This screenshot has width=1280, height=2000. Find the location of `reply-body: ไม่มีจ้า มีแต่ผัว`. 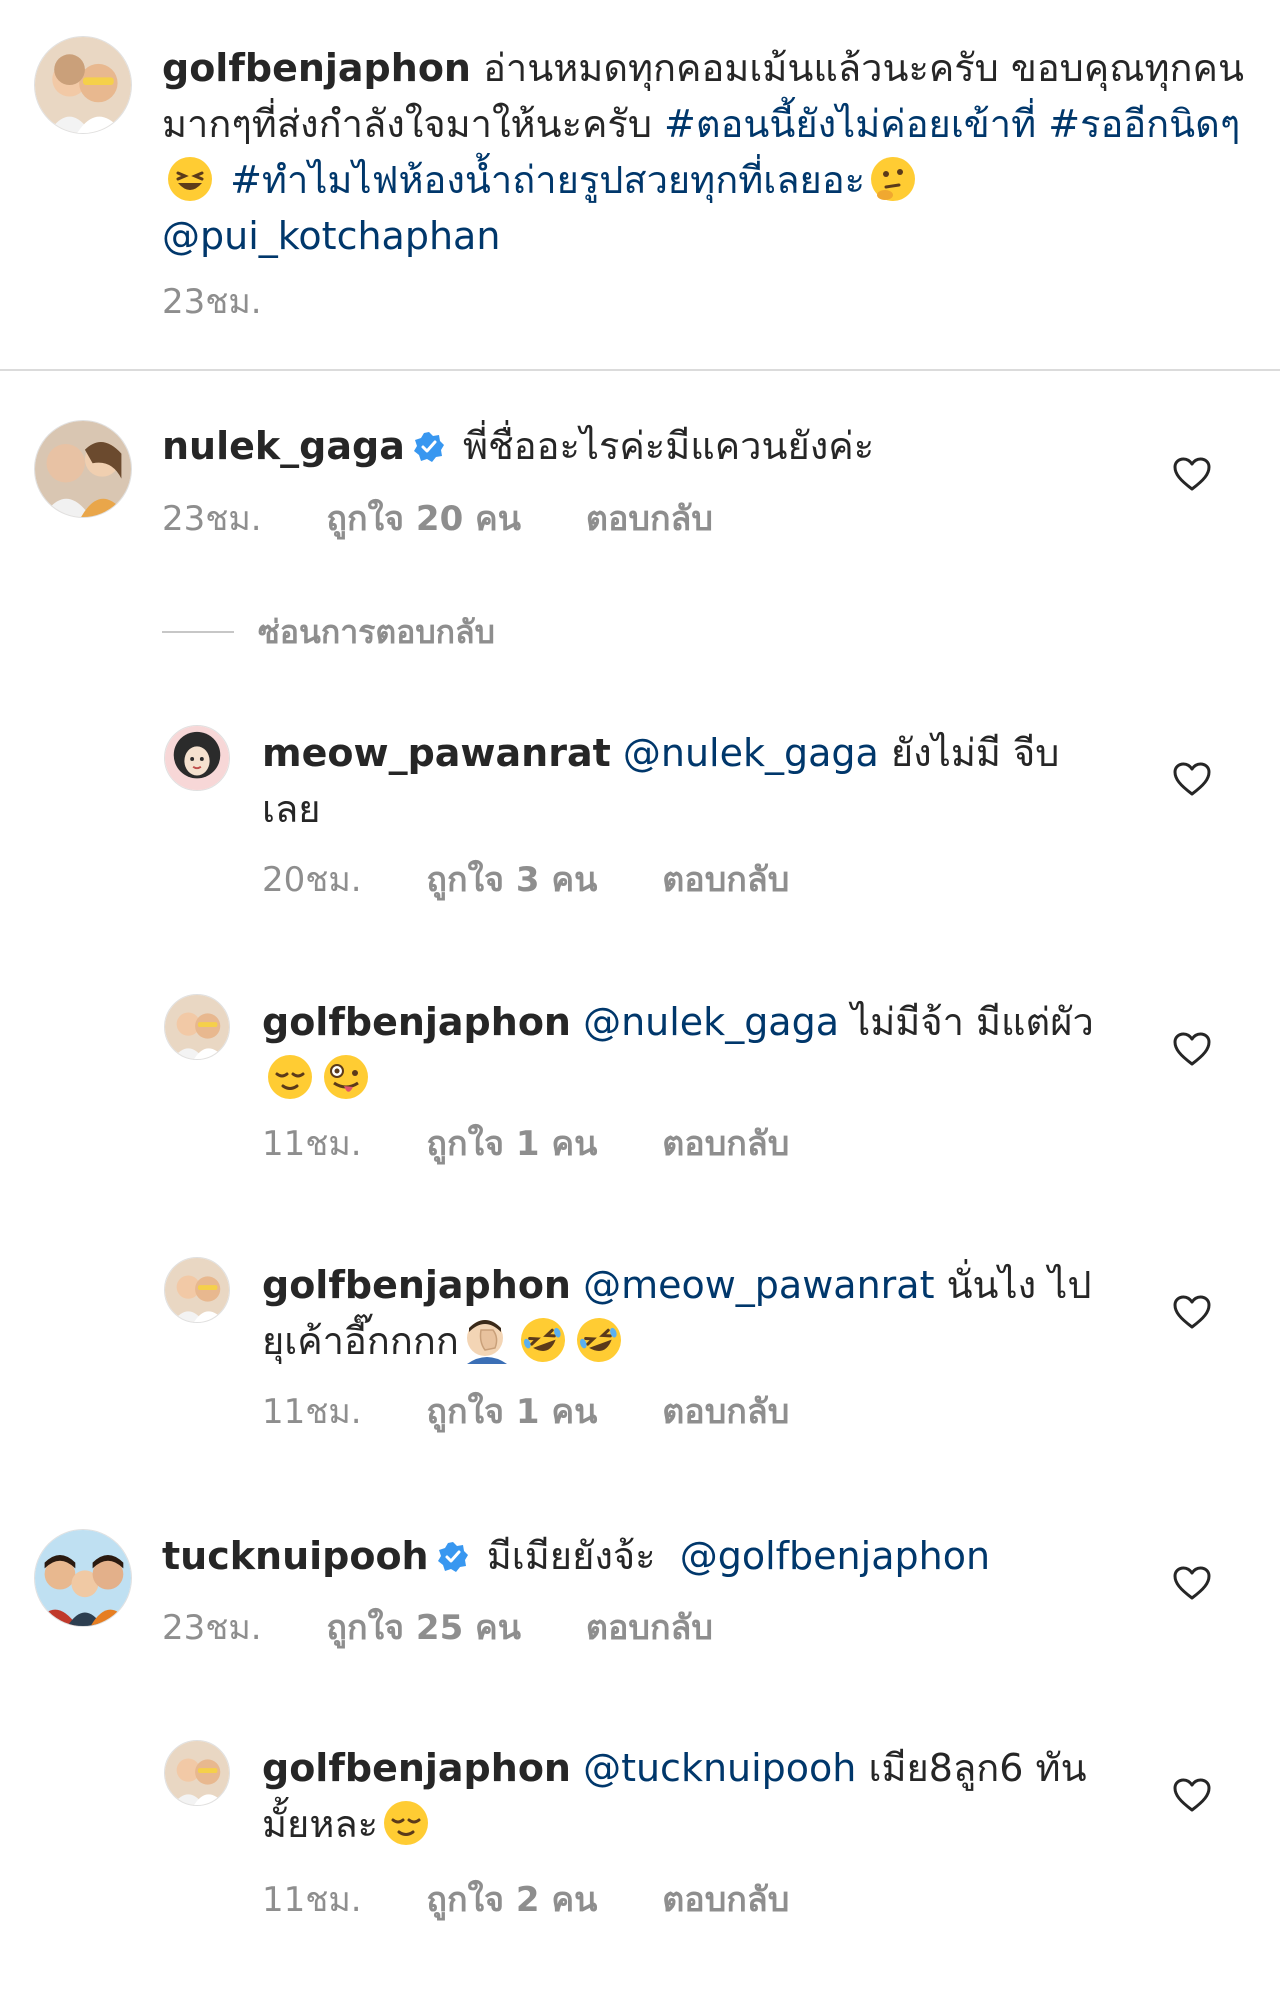

reply-body: ไม่มีจ้า มีแต่ผัว is located at coordinates (972, 1022).